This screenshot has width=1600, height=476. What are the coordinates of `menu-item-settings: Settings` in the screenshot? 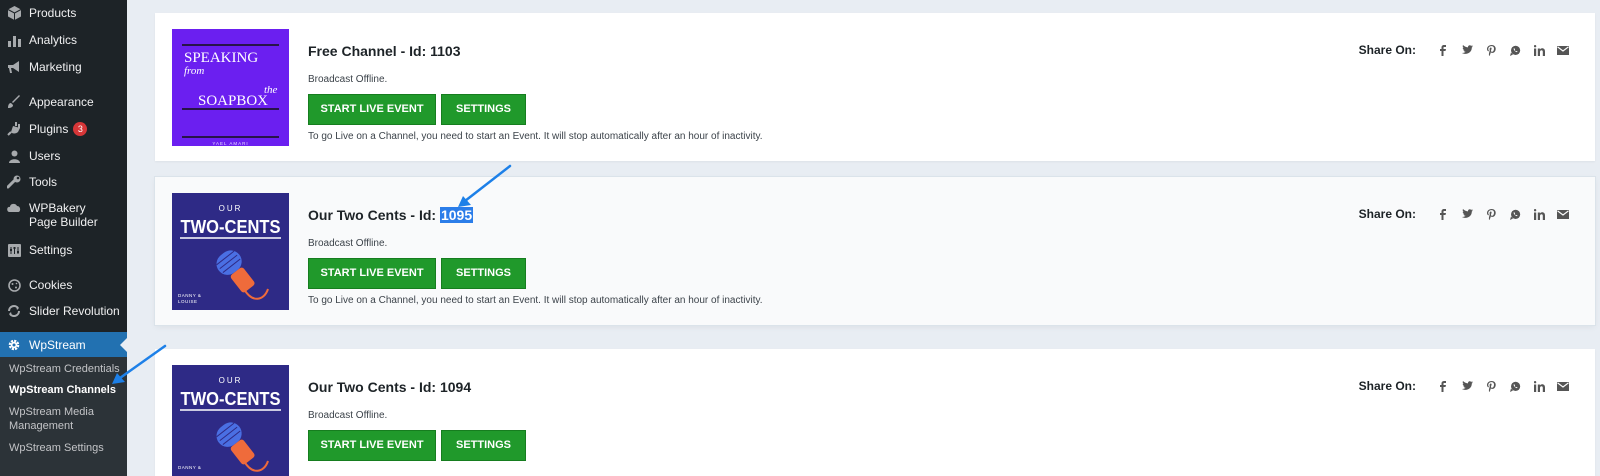 It's located at (63, 250).